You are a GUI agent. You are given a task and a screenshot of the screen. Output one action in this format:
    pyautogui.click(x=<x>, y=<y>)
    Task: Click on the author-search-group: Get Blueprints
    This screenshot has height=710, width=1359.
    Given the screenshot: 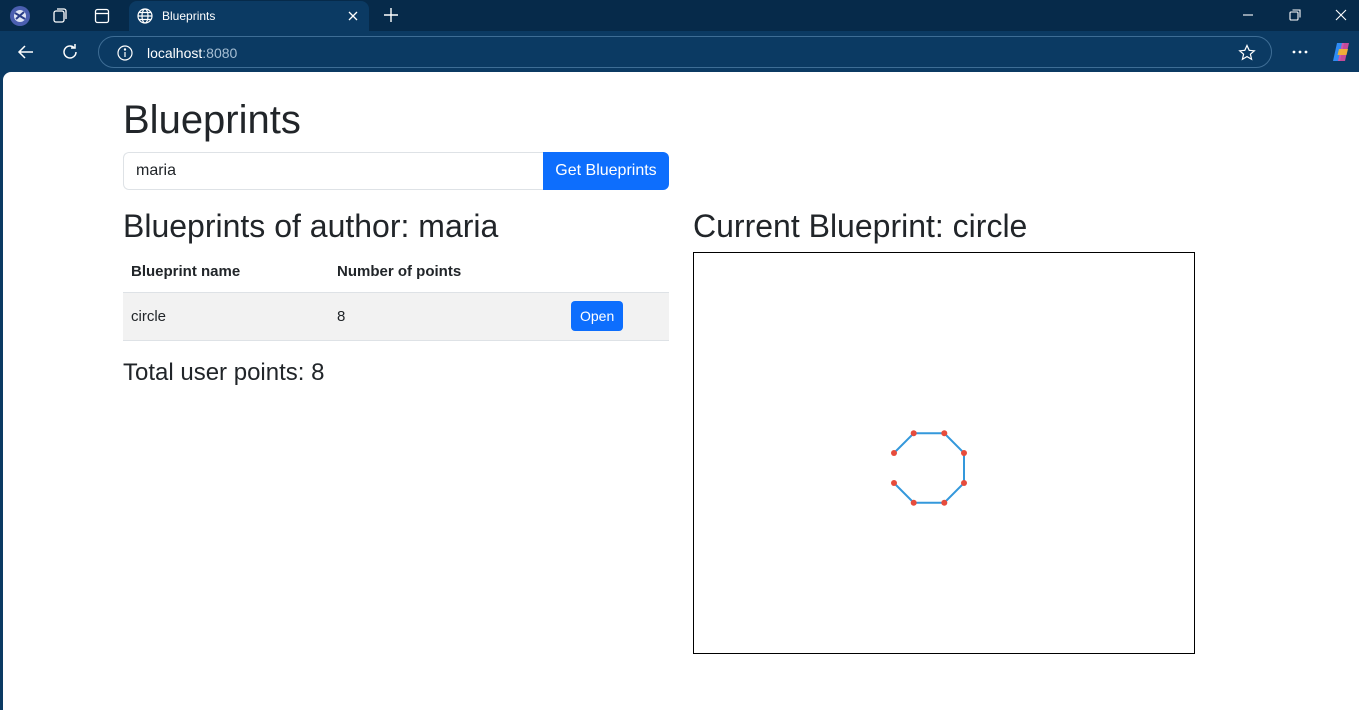 What is the action you would take?
    pyautogui.click(x=396, y=171)
    